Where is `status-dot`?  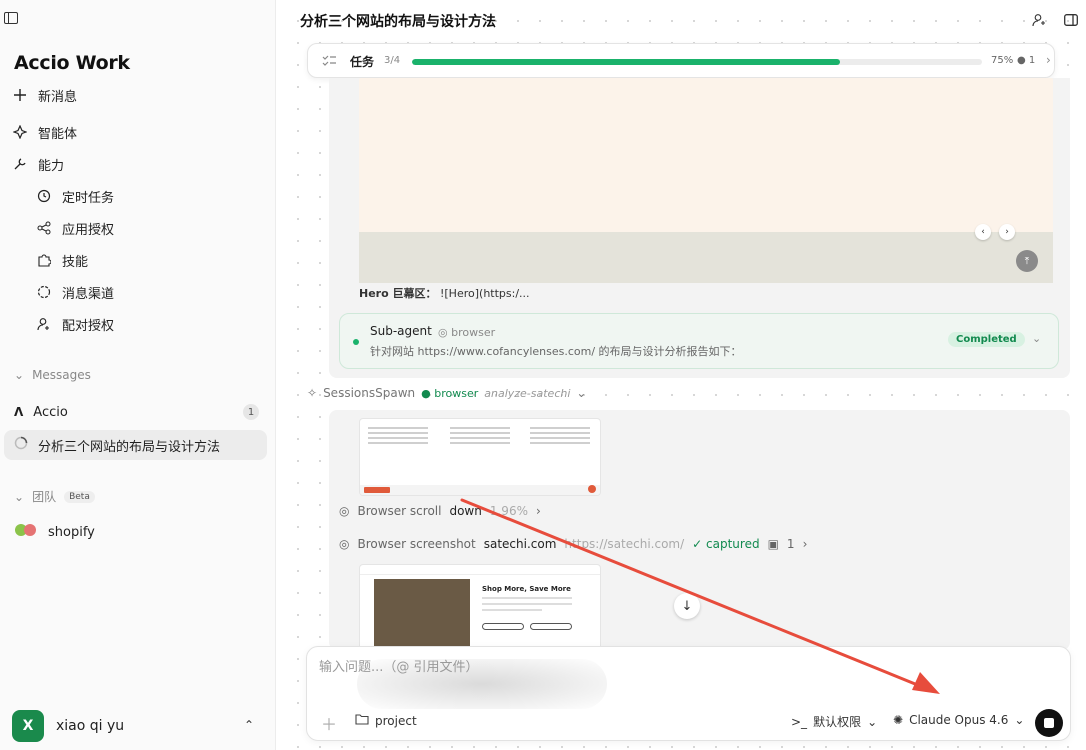 status-dot is located at coordinates (356, 342).